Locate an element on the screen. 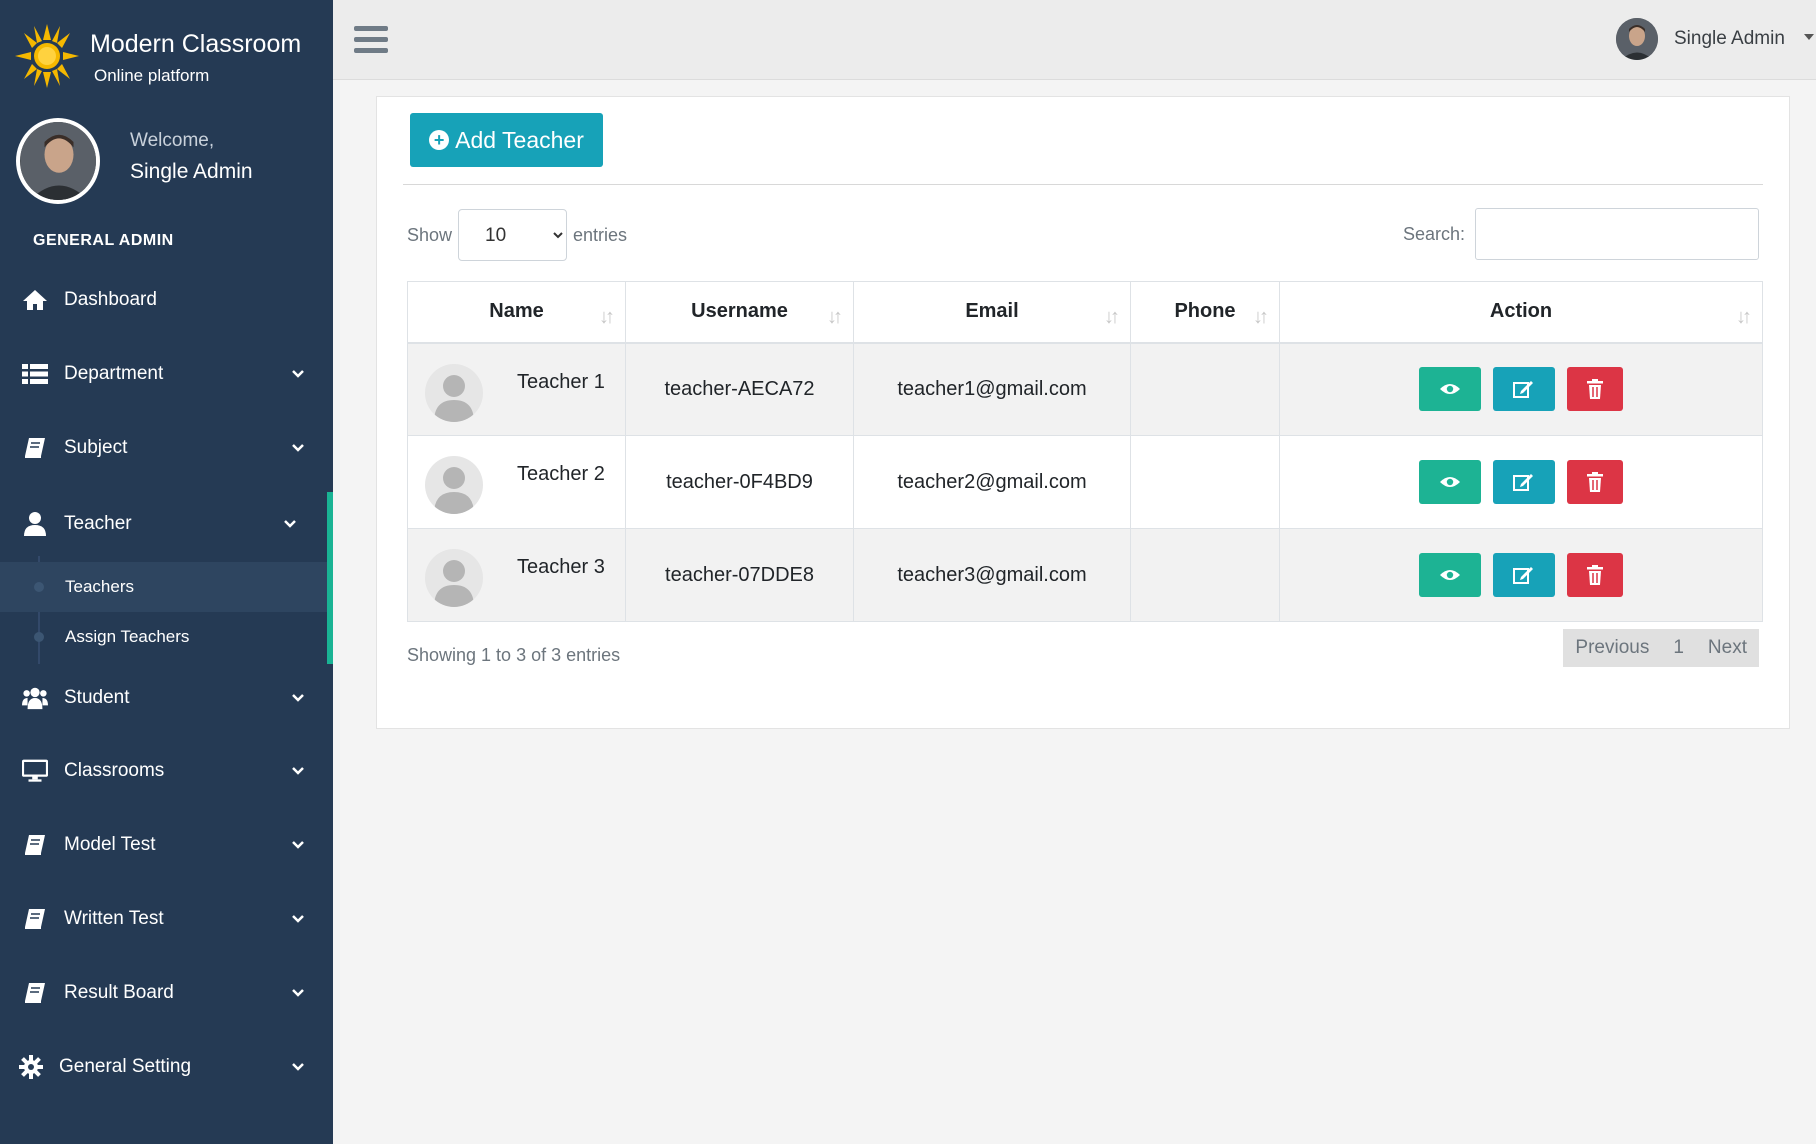  column-header-action: Action ↓↑ is located at coordinates (1521, 312).